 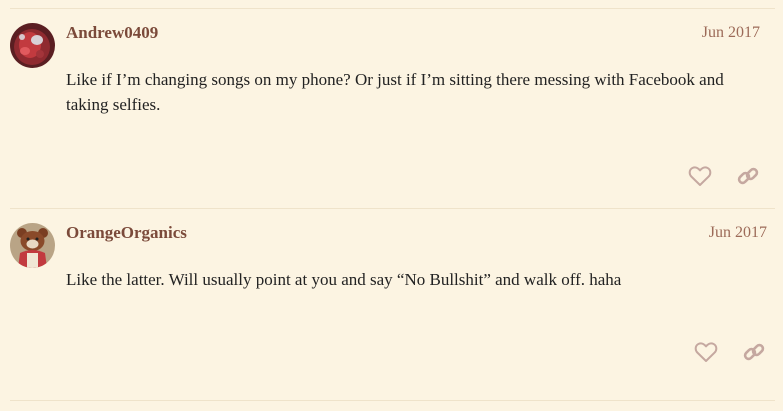 I want to click on red-toy-avatar-icon, so click(x=32, y=45).